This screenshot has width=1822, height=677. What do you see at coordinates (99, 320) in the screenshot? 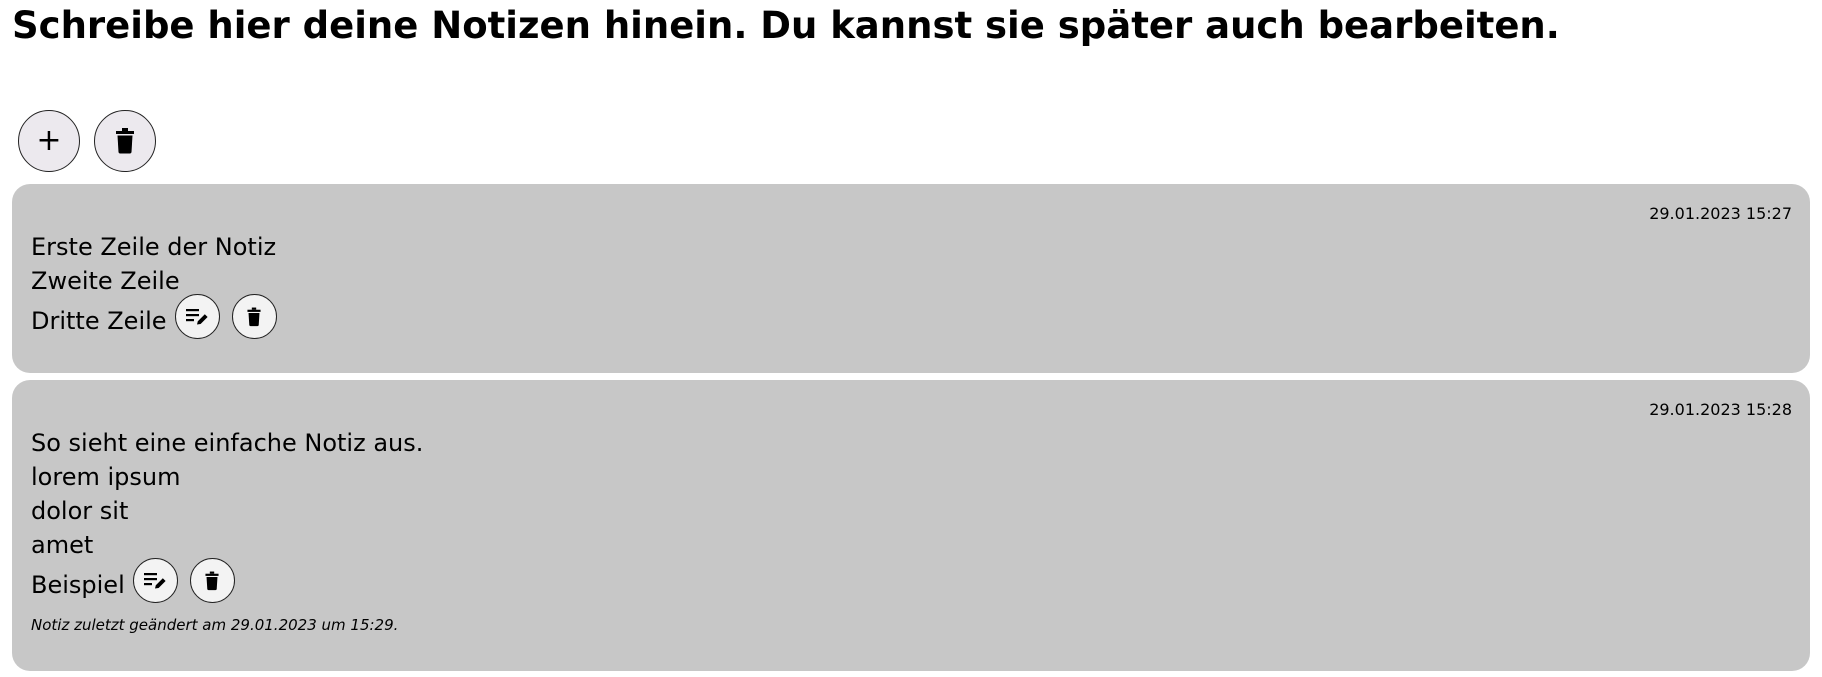
I see `note-line: Dritte Zeile` at bounding box center [99, 320].